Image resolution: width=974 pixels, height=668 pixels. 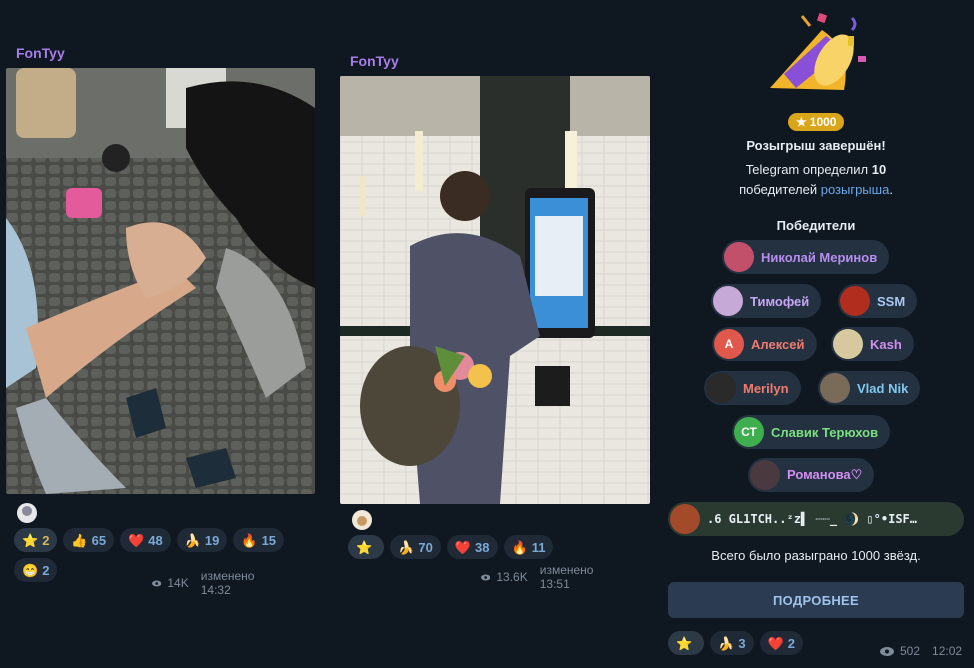 I want to click on grin-icon: 😁, so click(x=30, y=570).